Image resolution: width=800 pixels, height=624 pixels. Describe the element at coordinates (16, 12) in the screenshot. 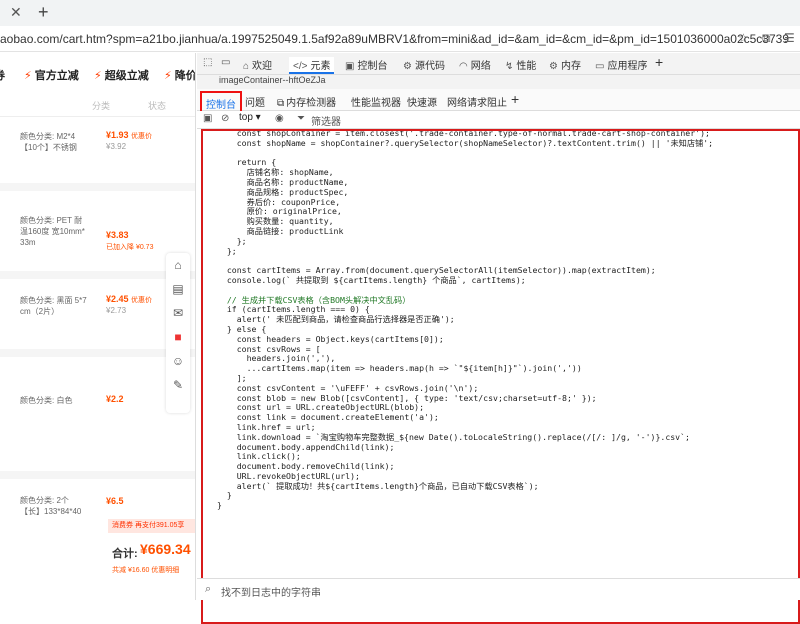

I see `close-icon: ✕` at that location.